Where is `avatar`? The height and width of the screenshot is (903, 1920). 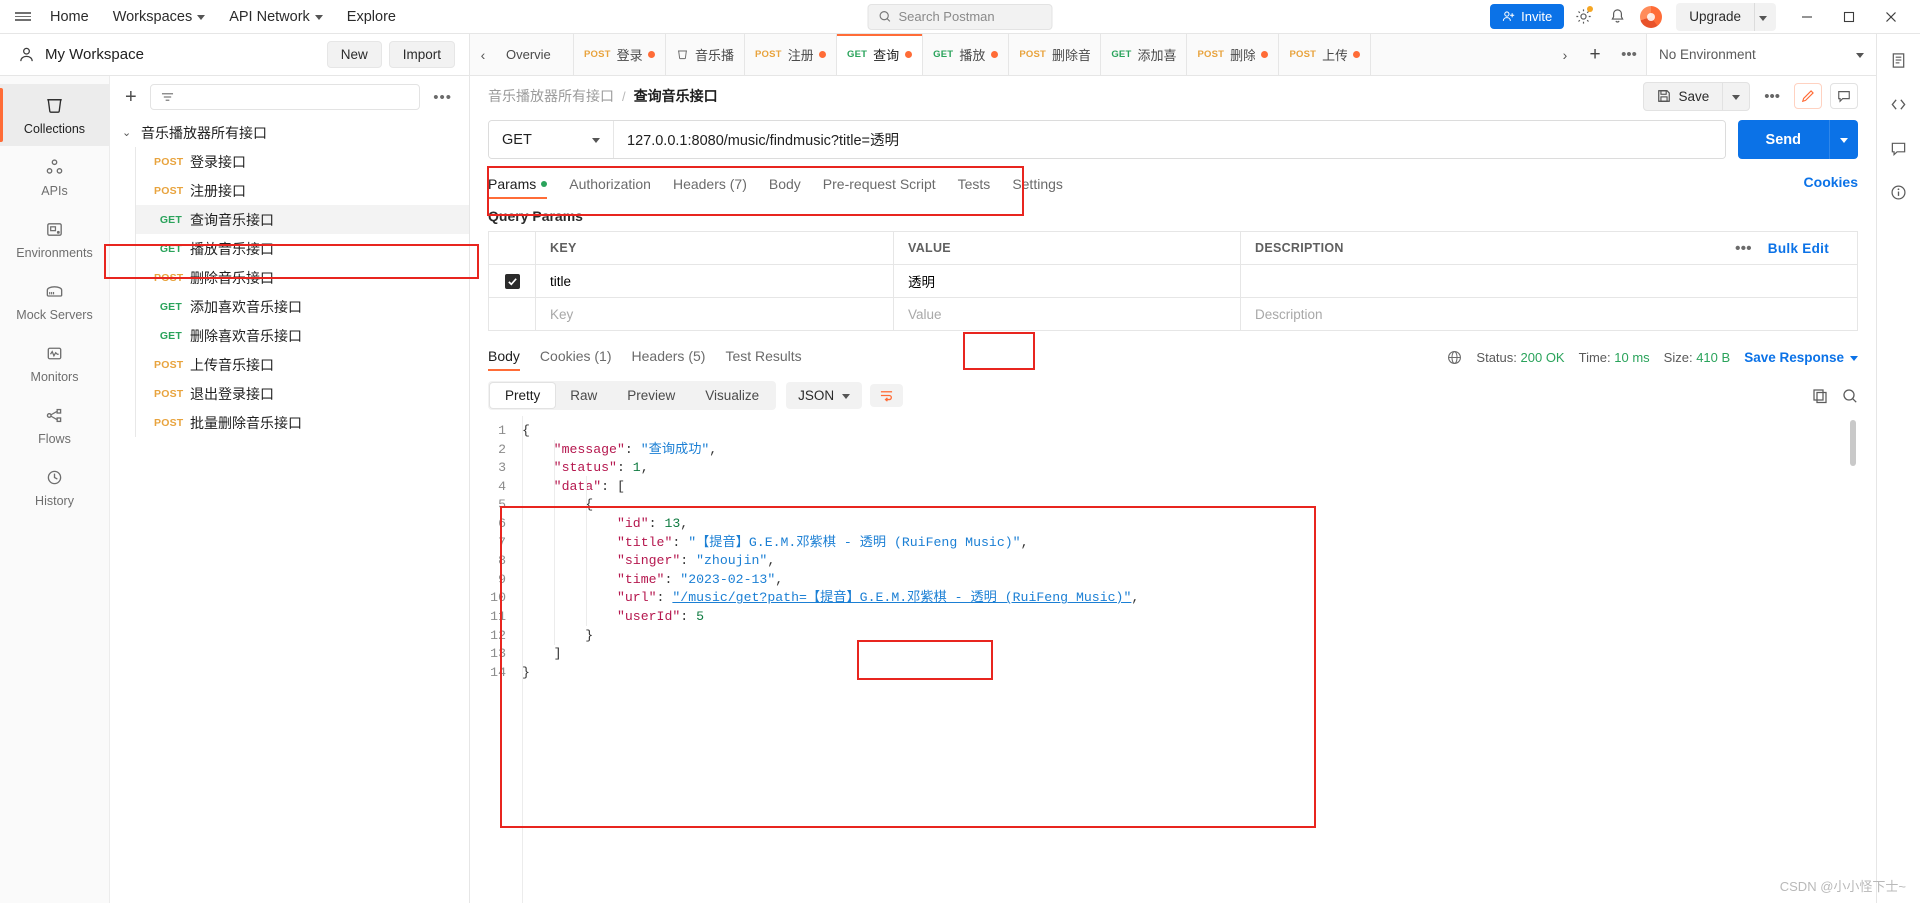
avatar is located at coordinates (1651, 17).